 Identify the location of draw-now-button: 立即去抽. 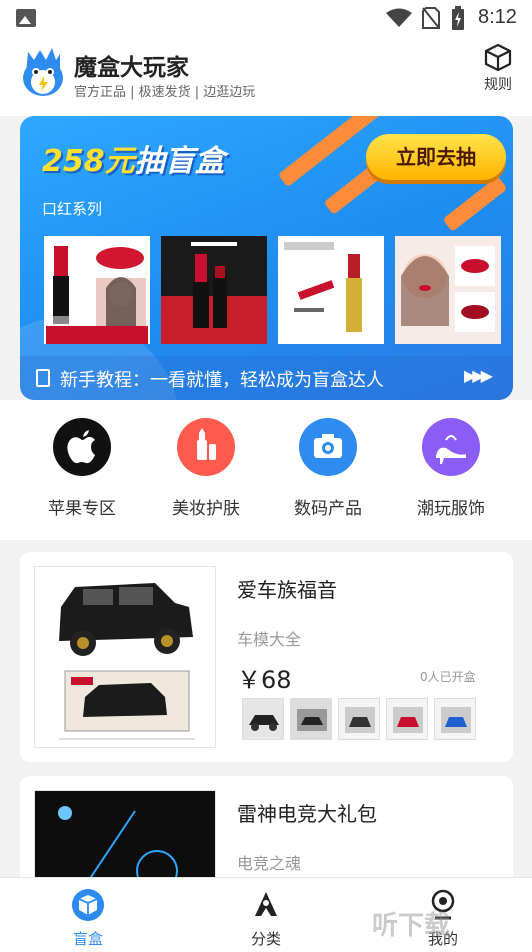
(436, 157).